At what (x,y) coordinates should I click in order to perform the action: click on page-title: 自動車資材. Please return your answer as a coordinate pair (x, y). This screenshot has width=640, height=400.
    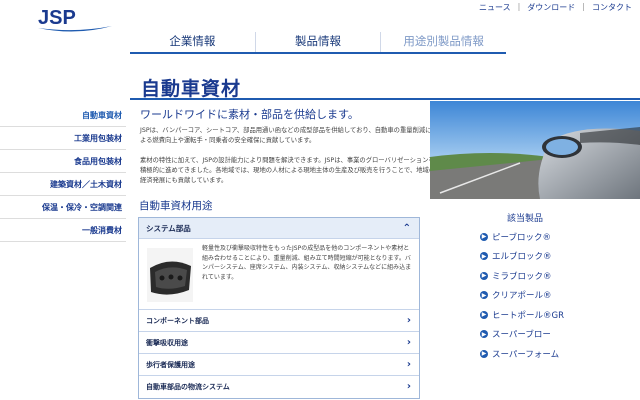
    Looking at the image, I should click on (191, 89).